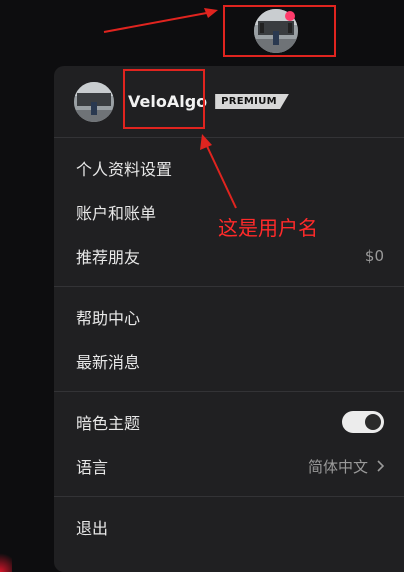 This screenshot has height=572, width=404. What do you see at coordinates (164, 99) in the screenshot?
I see `annotation-box-username` at bounding box center [164, 99].